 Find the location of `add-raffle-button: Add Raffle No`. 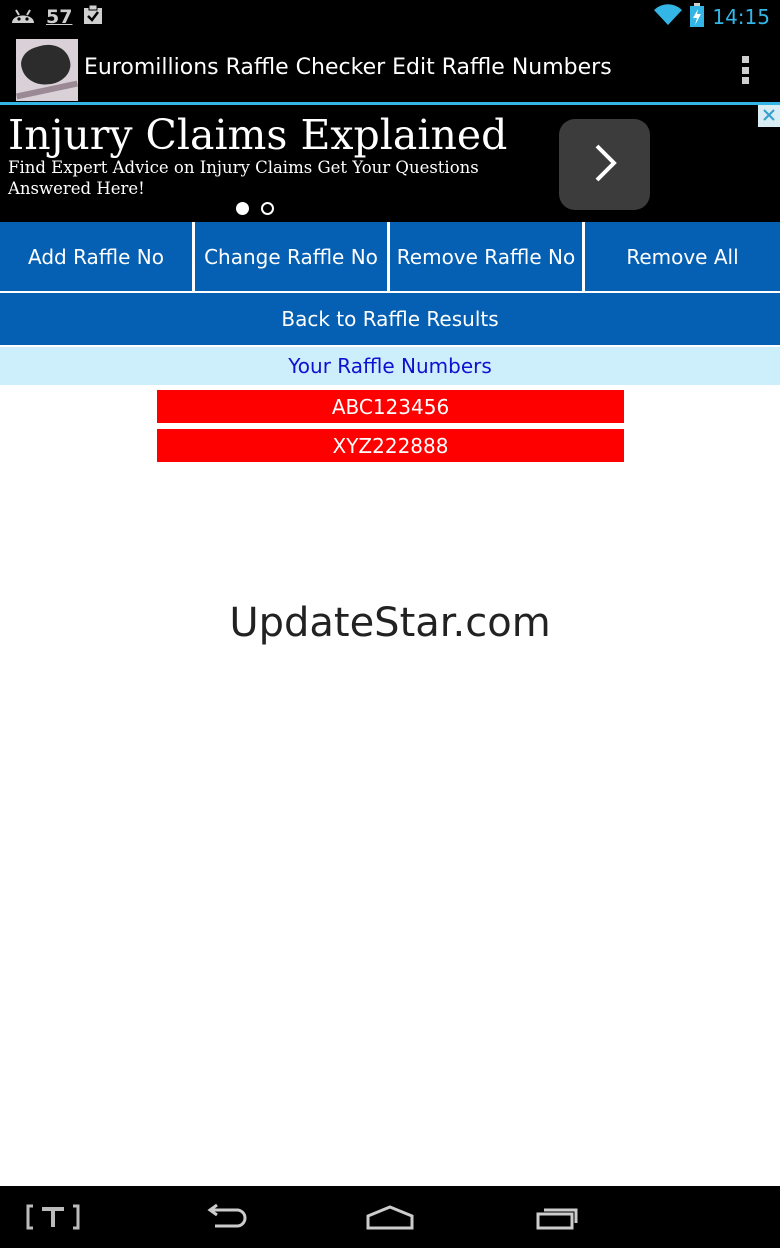

add-raffle-button: Add Raffle No is located at coordinates (96, 256).